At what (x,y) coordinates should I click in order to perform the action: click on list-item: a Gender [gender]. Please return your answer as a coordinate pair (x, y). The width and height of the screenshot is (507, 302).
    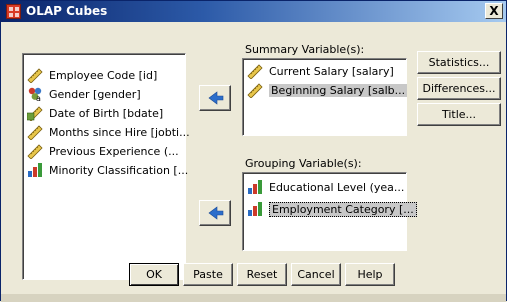
    Looking at the image, I should click on (84, 94).